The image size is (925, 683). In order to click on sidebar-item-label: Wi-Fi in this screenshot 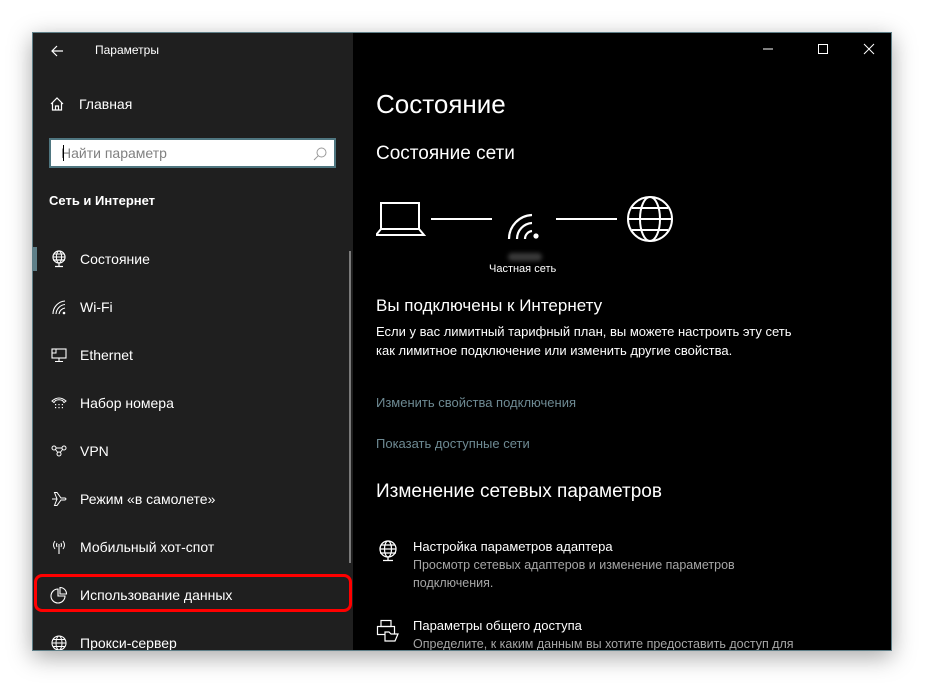, I will do `click(96, 307)`.